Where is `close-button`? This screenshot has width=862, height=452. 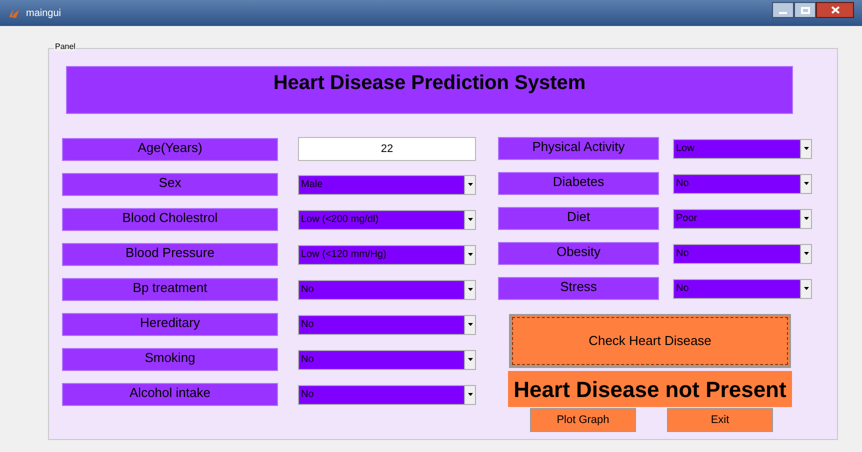
close-button is located at coordinates (835, 10).